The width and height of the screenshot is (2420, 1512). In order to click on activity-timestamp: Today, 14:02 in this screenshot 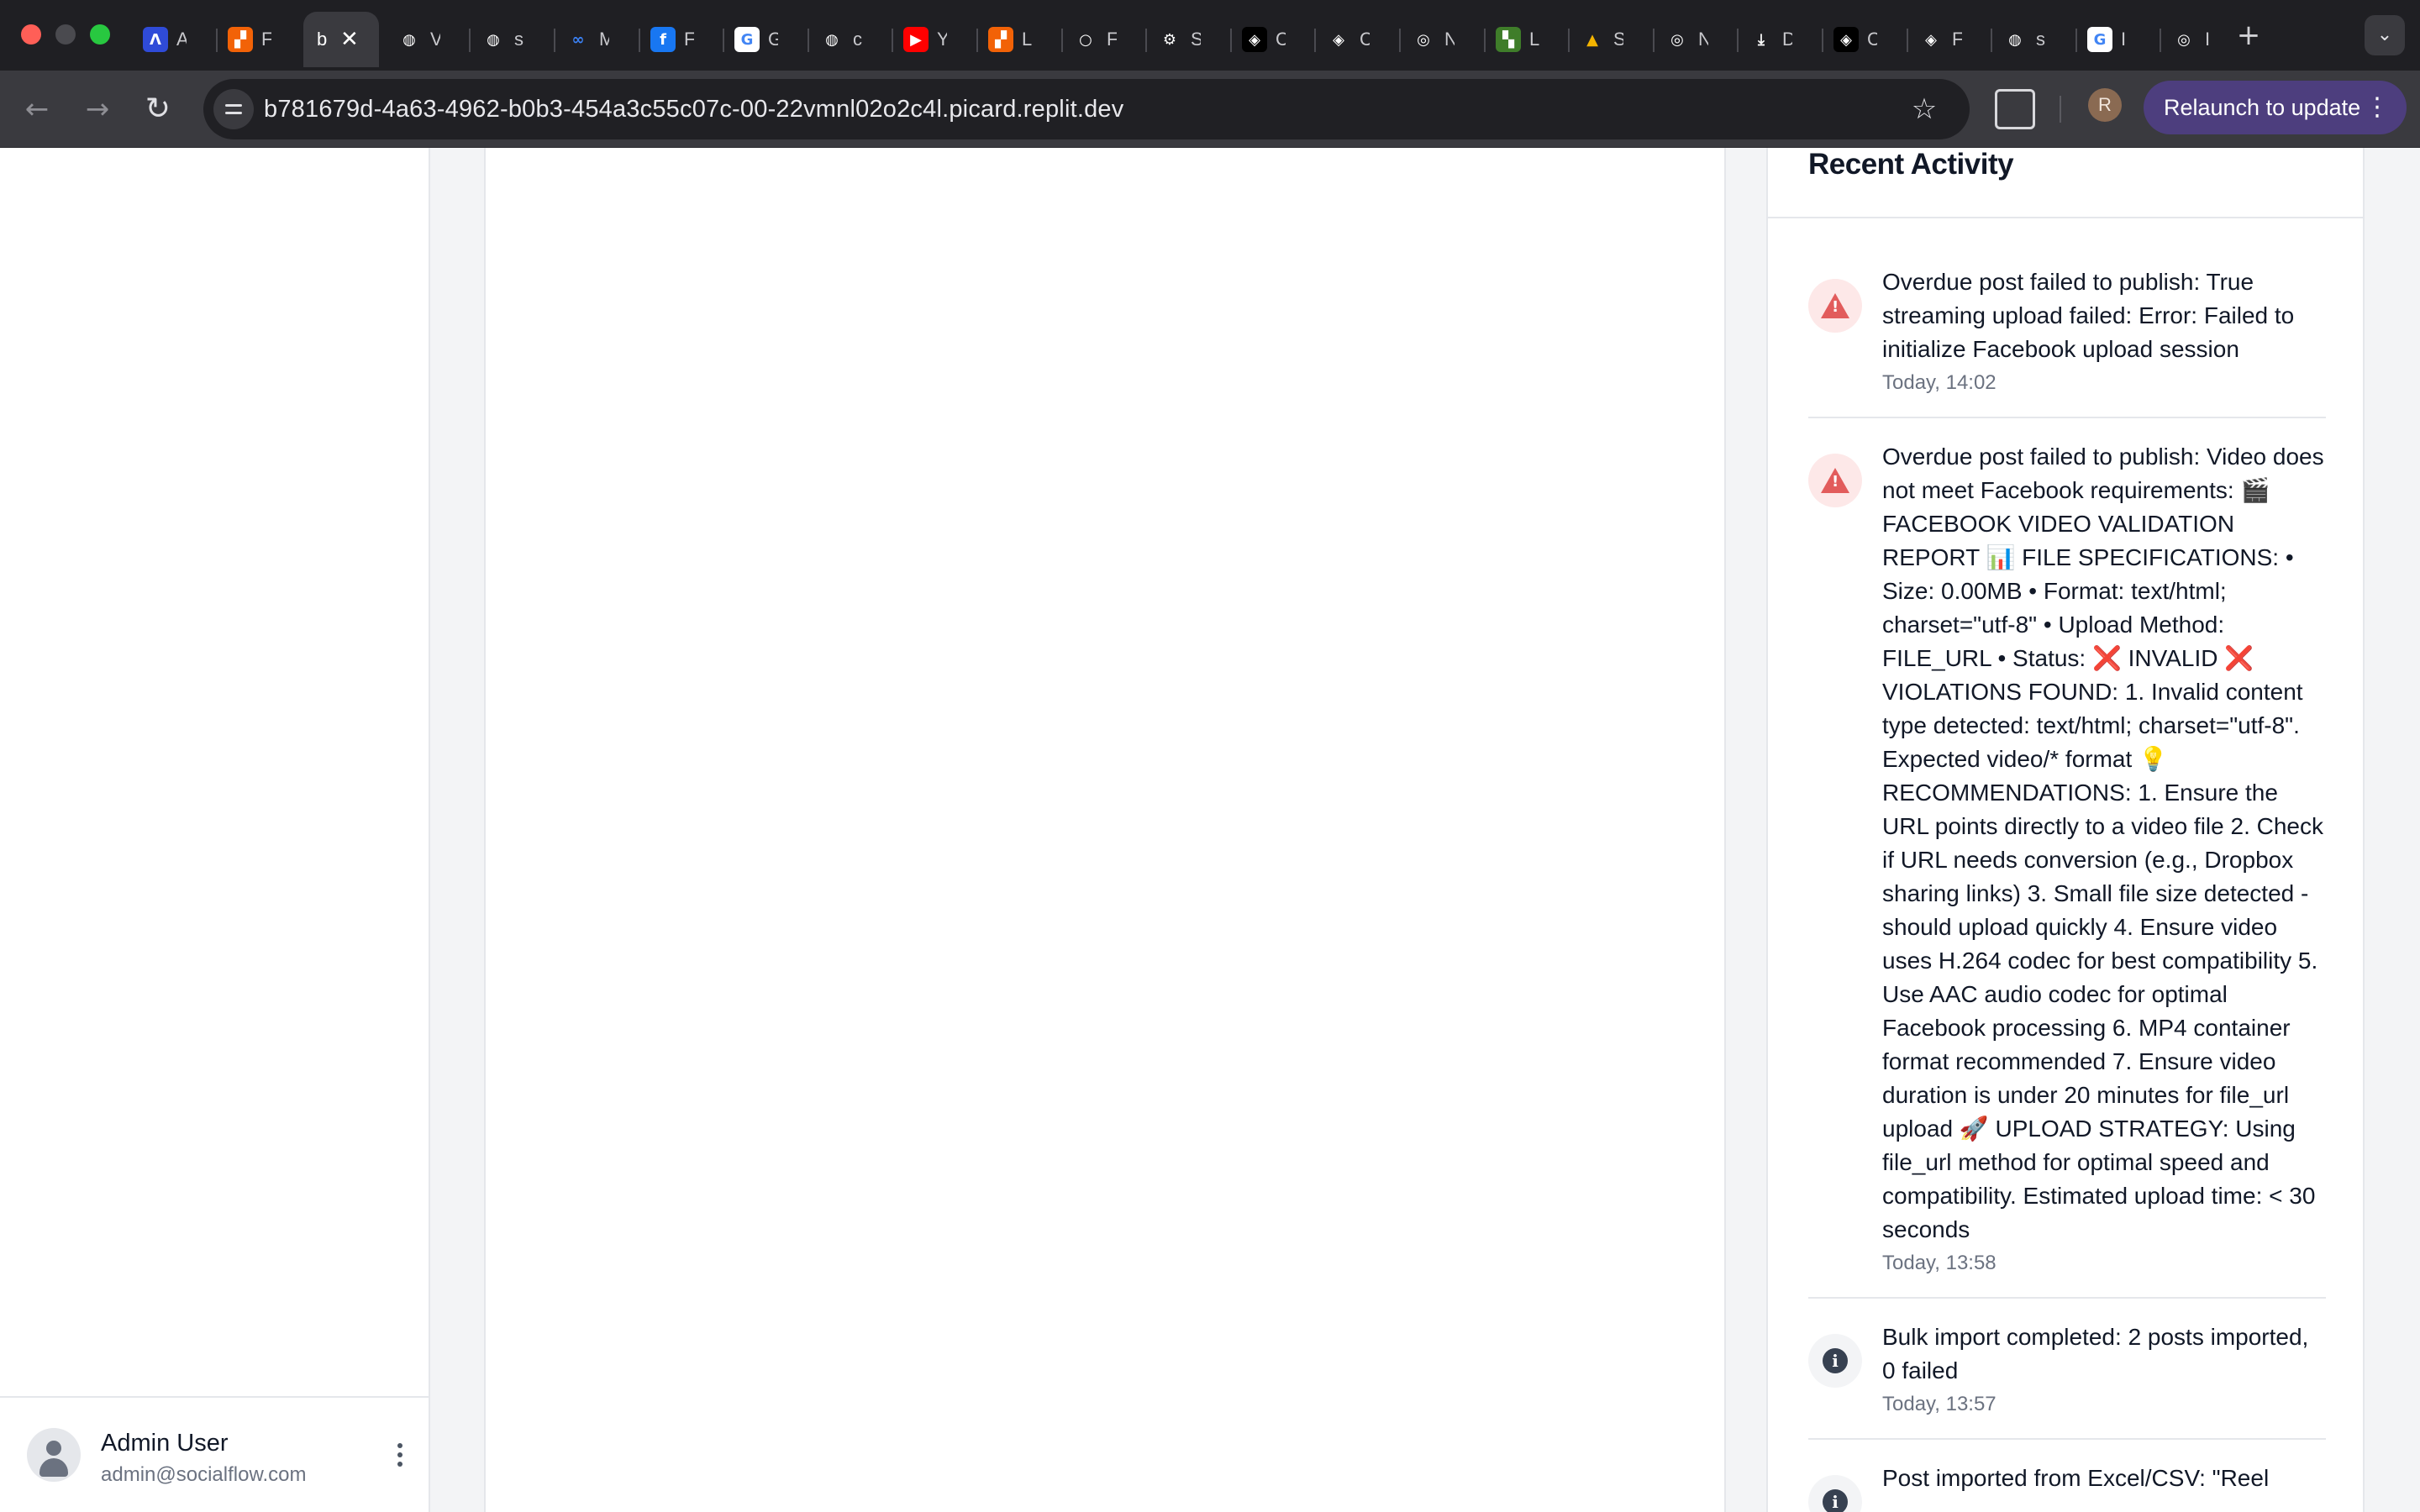, I will do `click(1939, 382)`.